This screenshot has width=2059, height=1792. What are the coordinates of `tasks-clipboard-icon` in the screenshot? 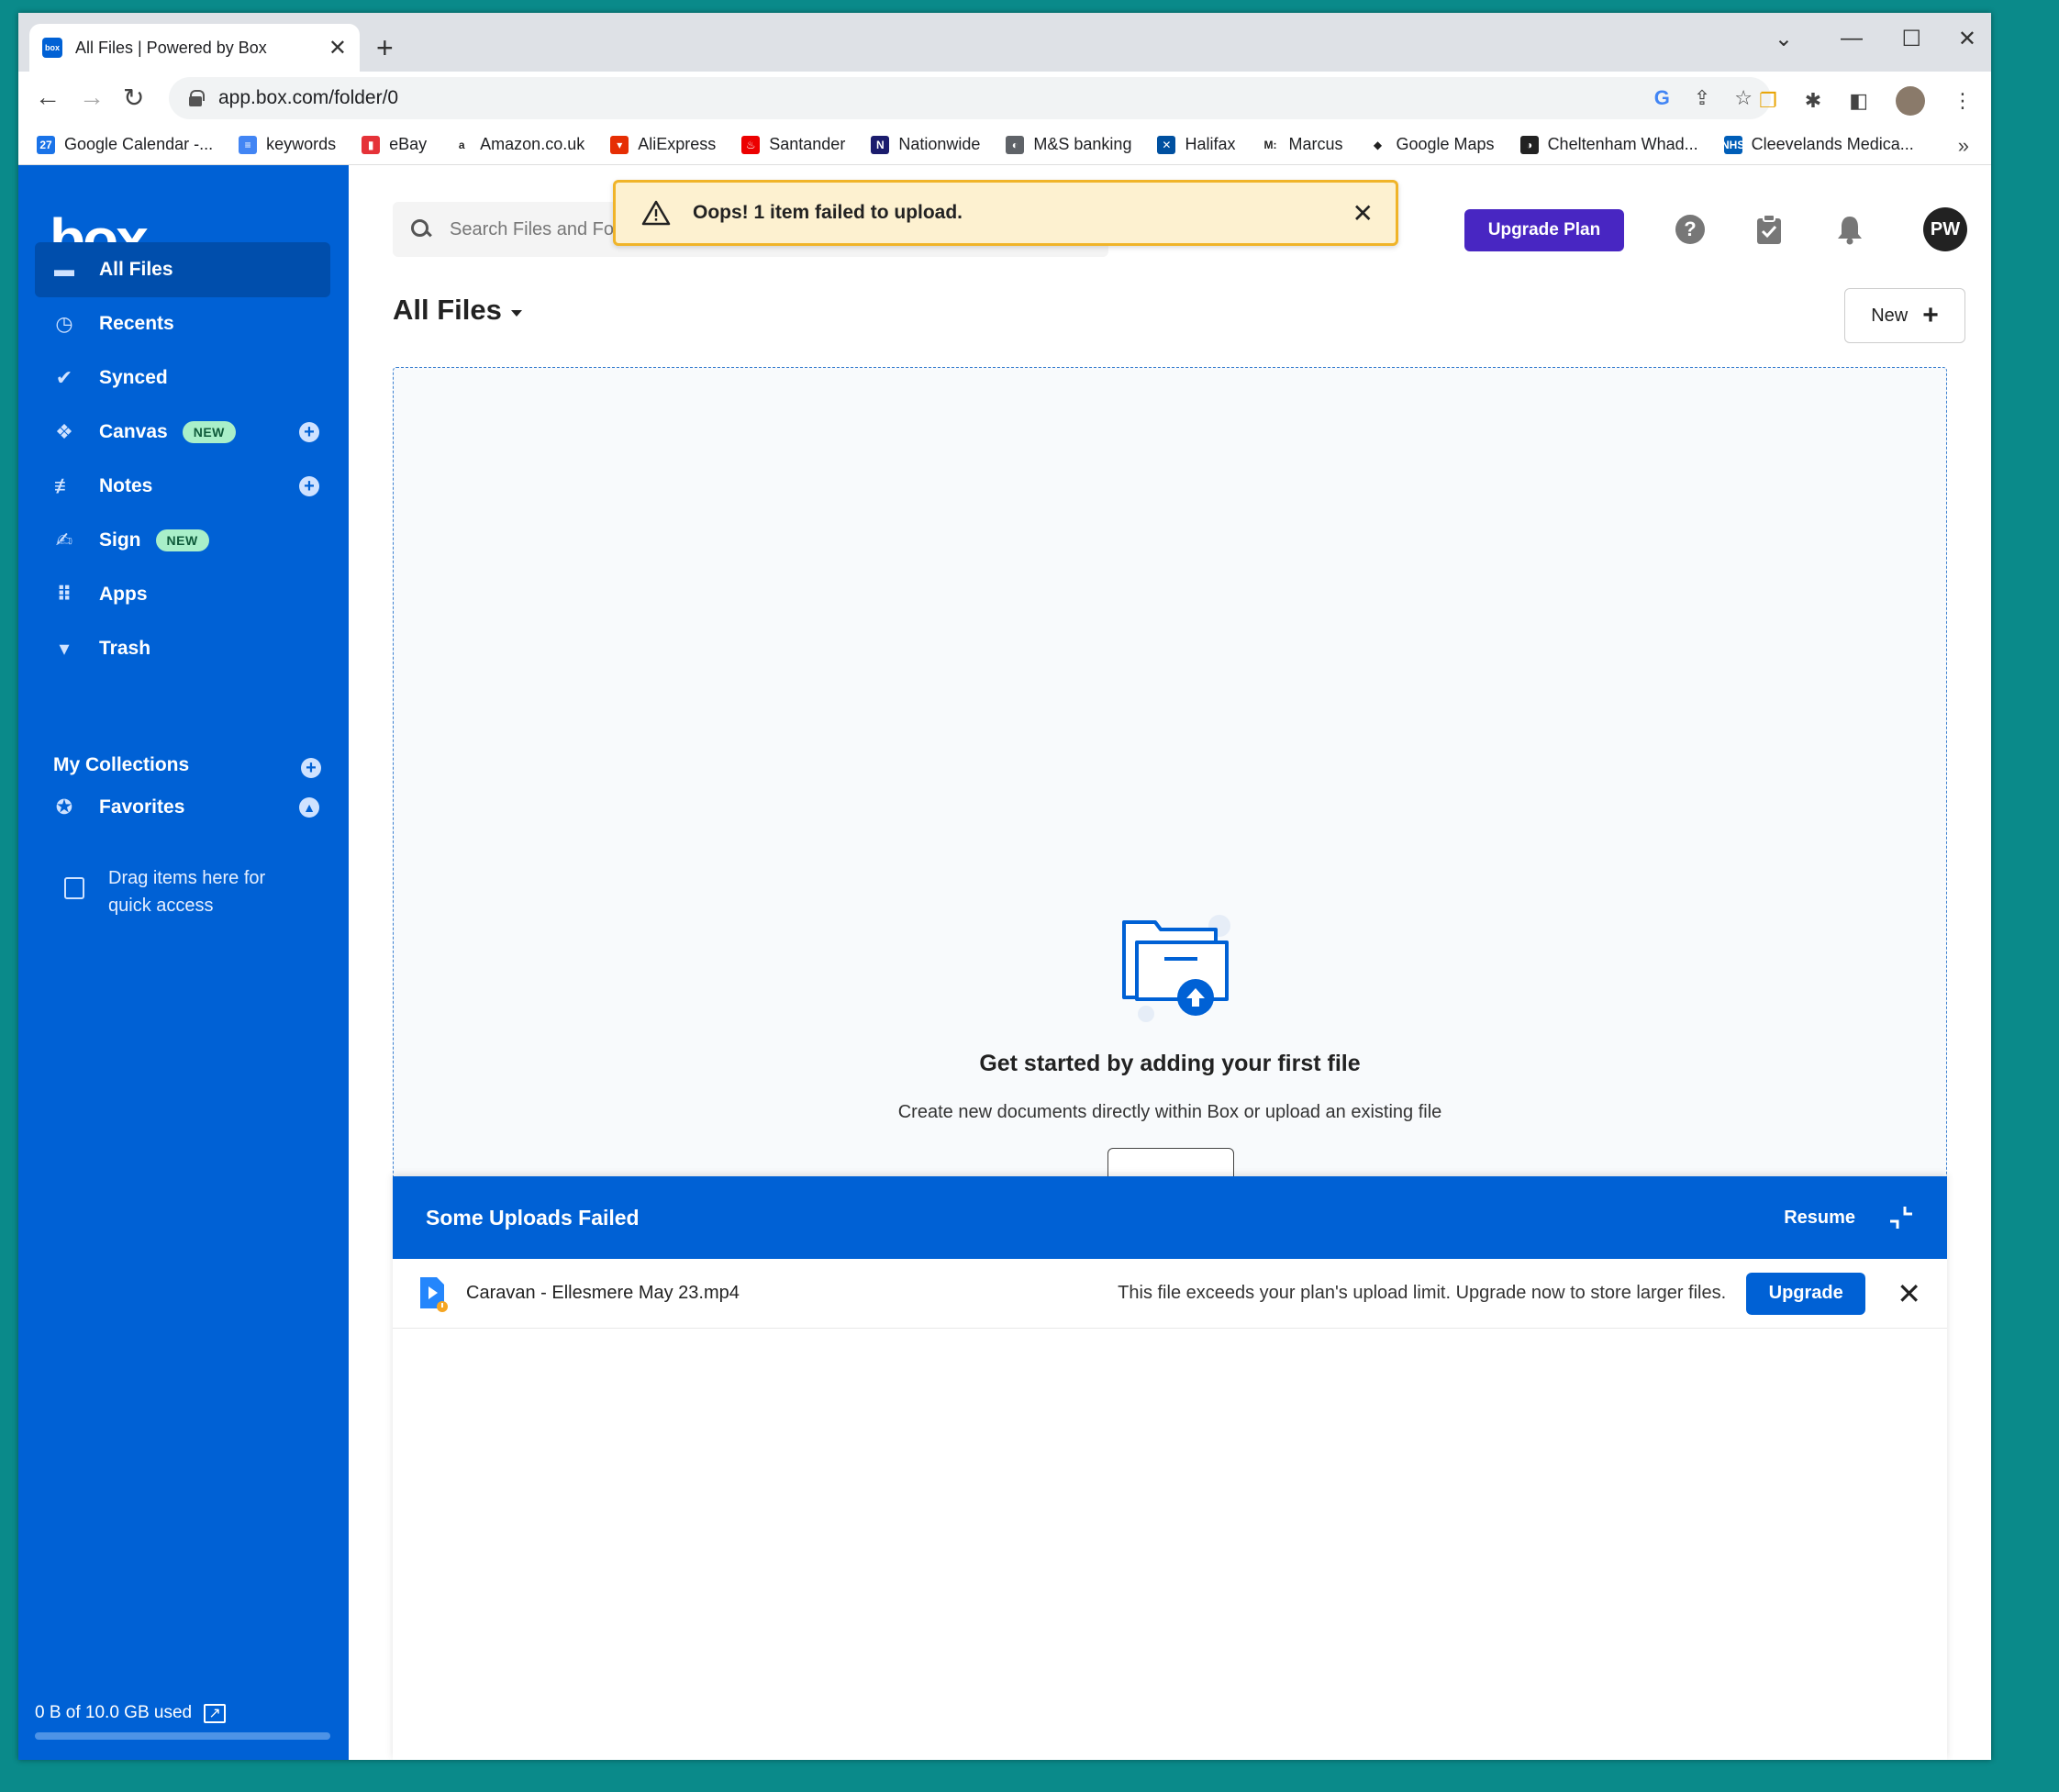 It's located at (1769, 229).